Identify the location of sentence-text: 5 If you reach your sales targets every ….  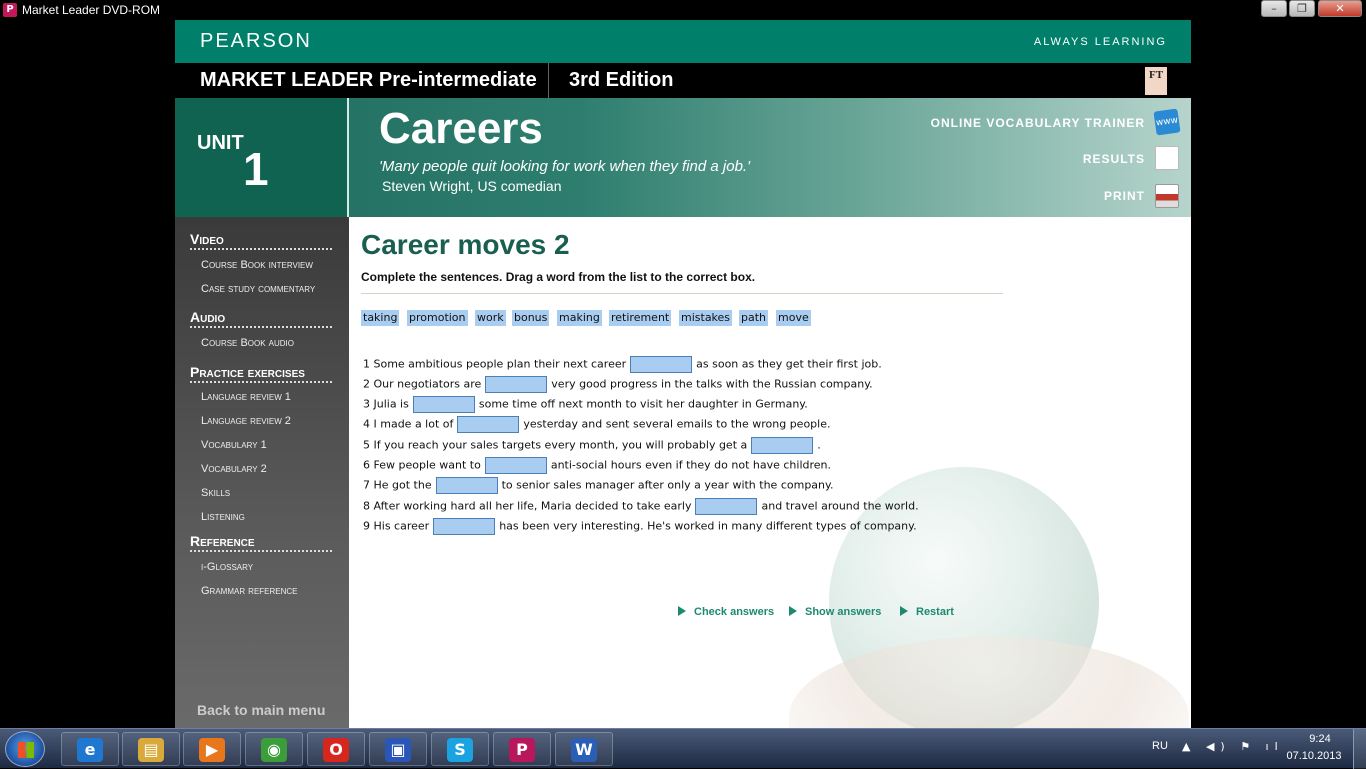
(555, 445).